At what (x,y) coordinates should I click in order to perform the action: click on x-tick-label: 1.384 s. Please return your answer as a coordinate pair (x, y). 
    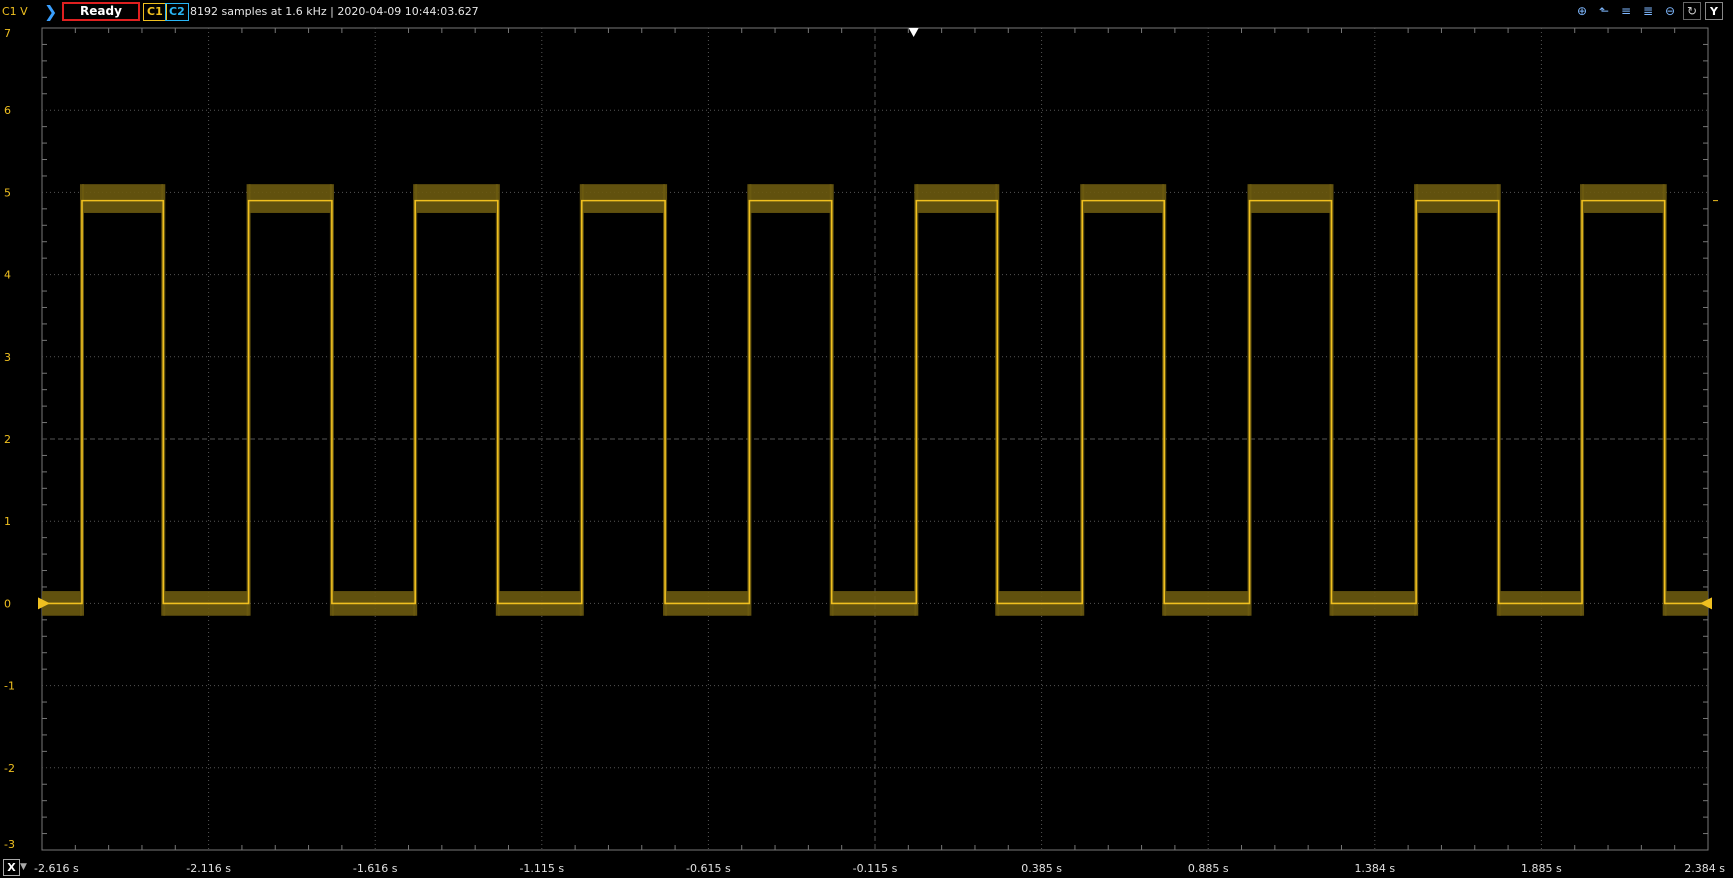
    Looking at the image, I should click on (1374, 868).